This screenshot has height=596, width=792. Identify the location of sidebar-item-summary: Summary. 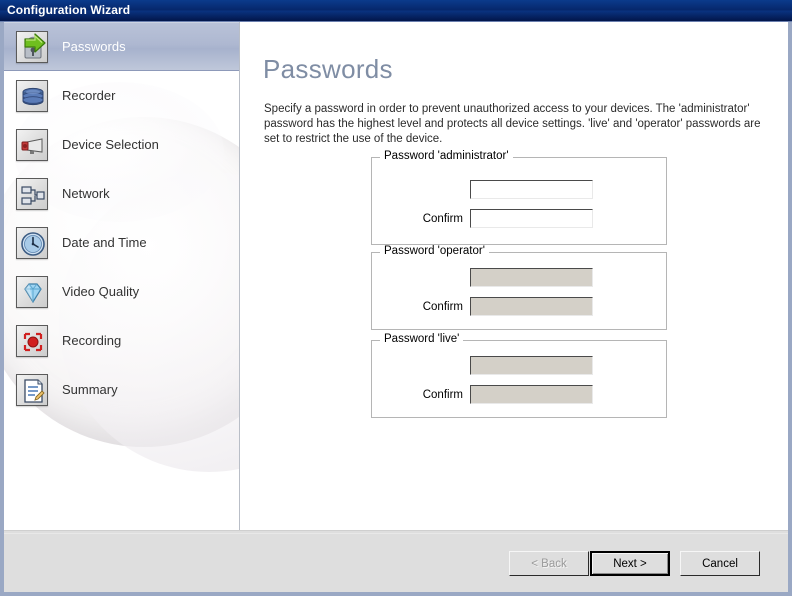
(121, 389).